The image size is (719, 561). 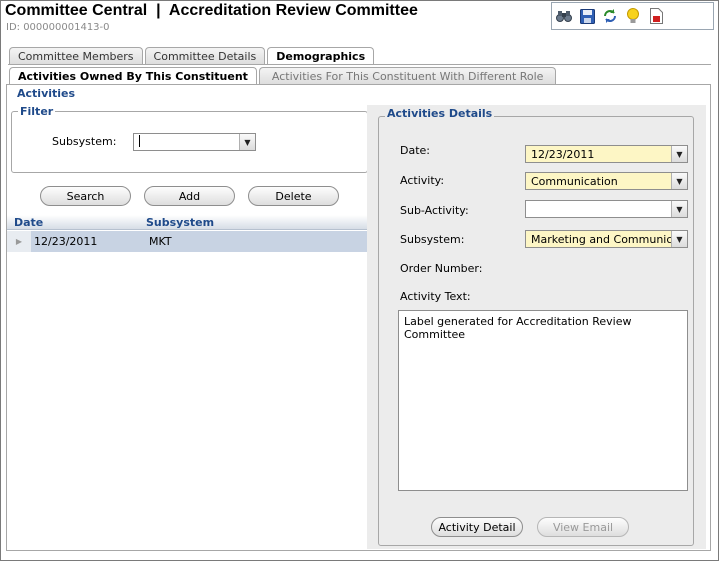 I want to click on text-cursor, so click(x=139, y=141).